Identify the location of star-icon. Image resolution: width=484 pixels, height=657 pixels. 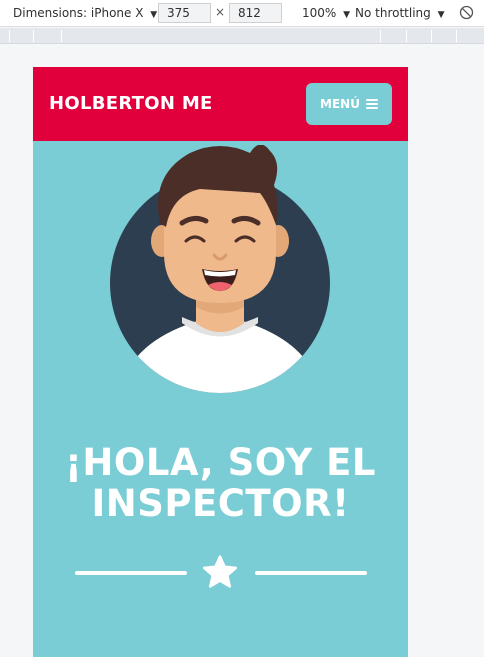
(220, 571).